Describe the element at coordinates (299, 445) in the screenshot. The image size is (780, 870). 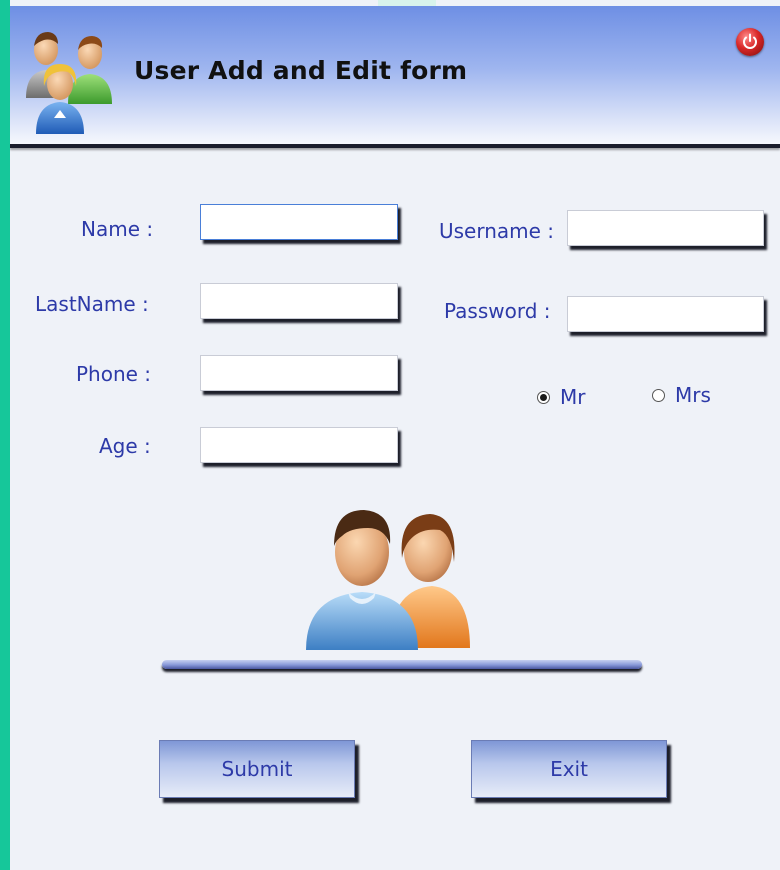
I see `age-field` at that location.